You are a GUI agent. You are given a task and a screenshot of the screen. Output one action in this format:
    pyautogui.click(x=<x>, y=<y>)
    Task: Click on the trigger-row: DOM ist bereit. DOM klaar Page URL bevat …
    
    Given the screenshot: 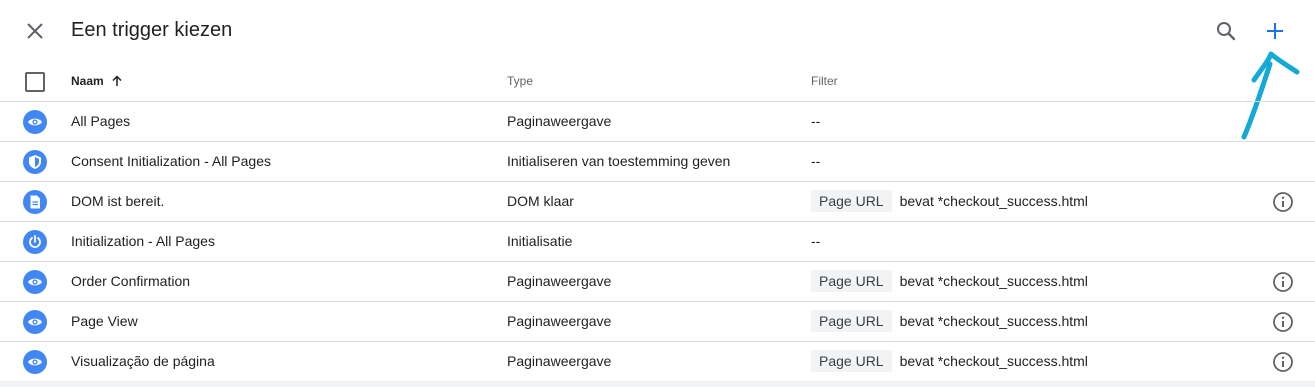 What is the action you would take?
    pyautogui.click(x=657, y=202)
    